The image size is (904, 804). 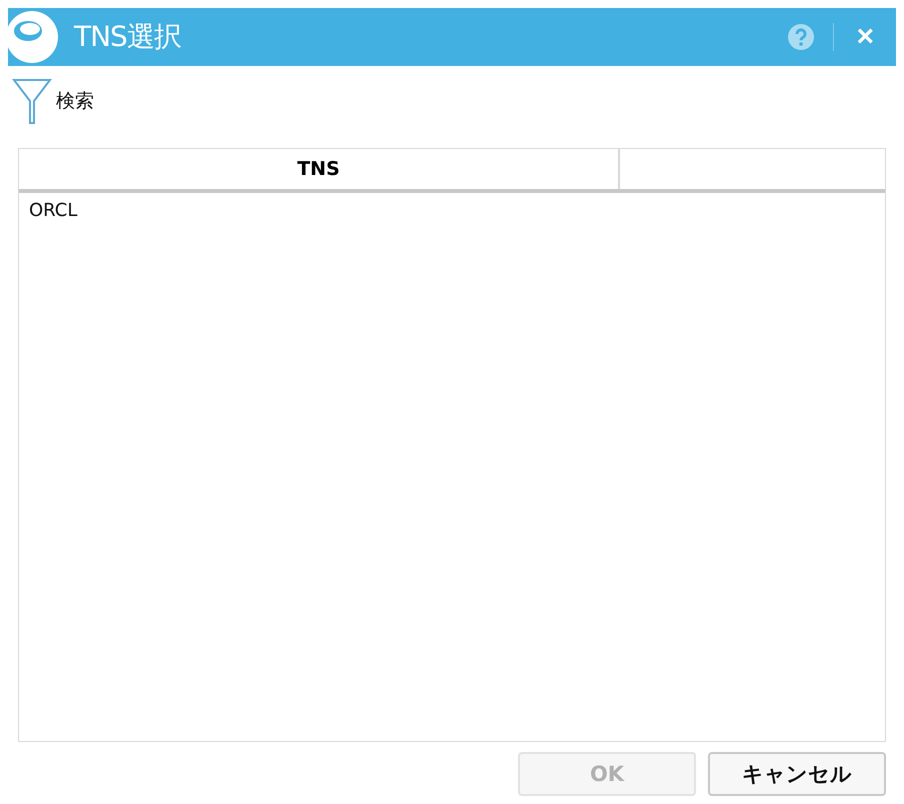 I want to click on search-filter-button: 検索, so click(x=53, y=101).